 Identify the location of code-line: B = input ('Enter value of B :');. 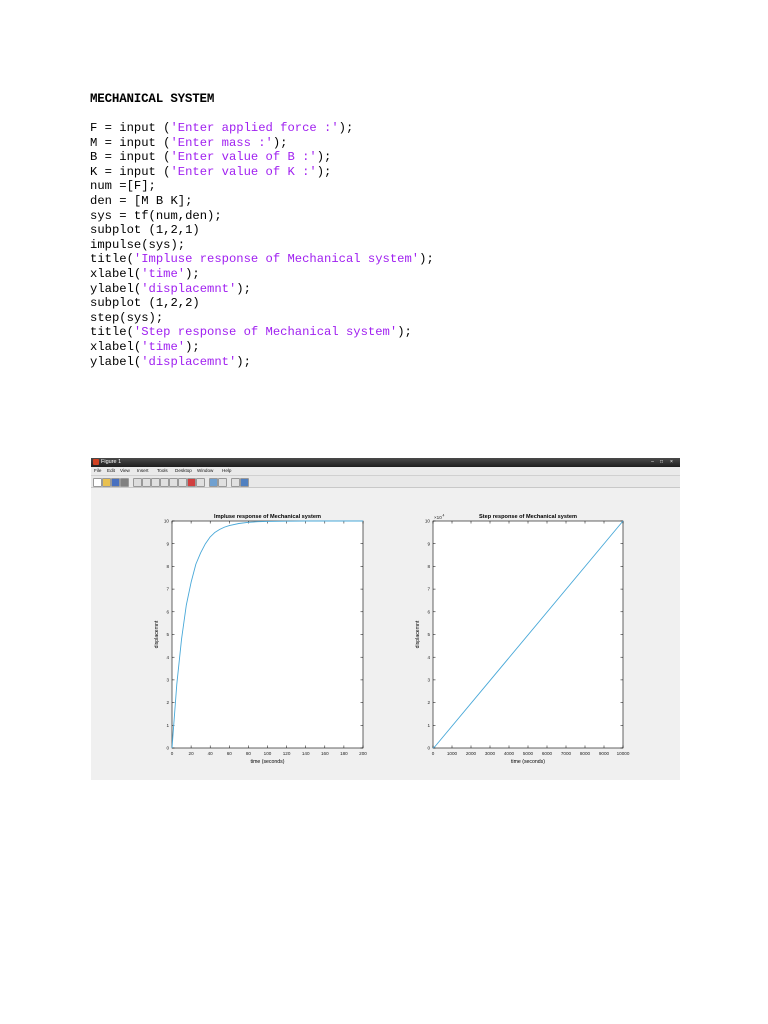
(262, 157).